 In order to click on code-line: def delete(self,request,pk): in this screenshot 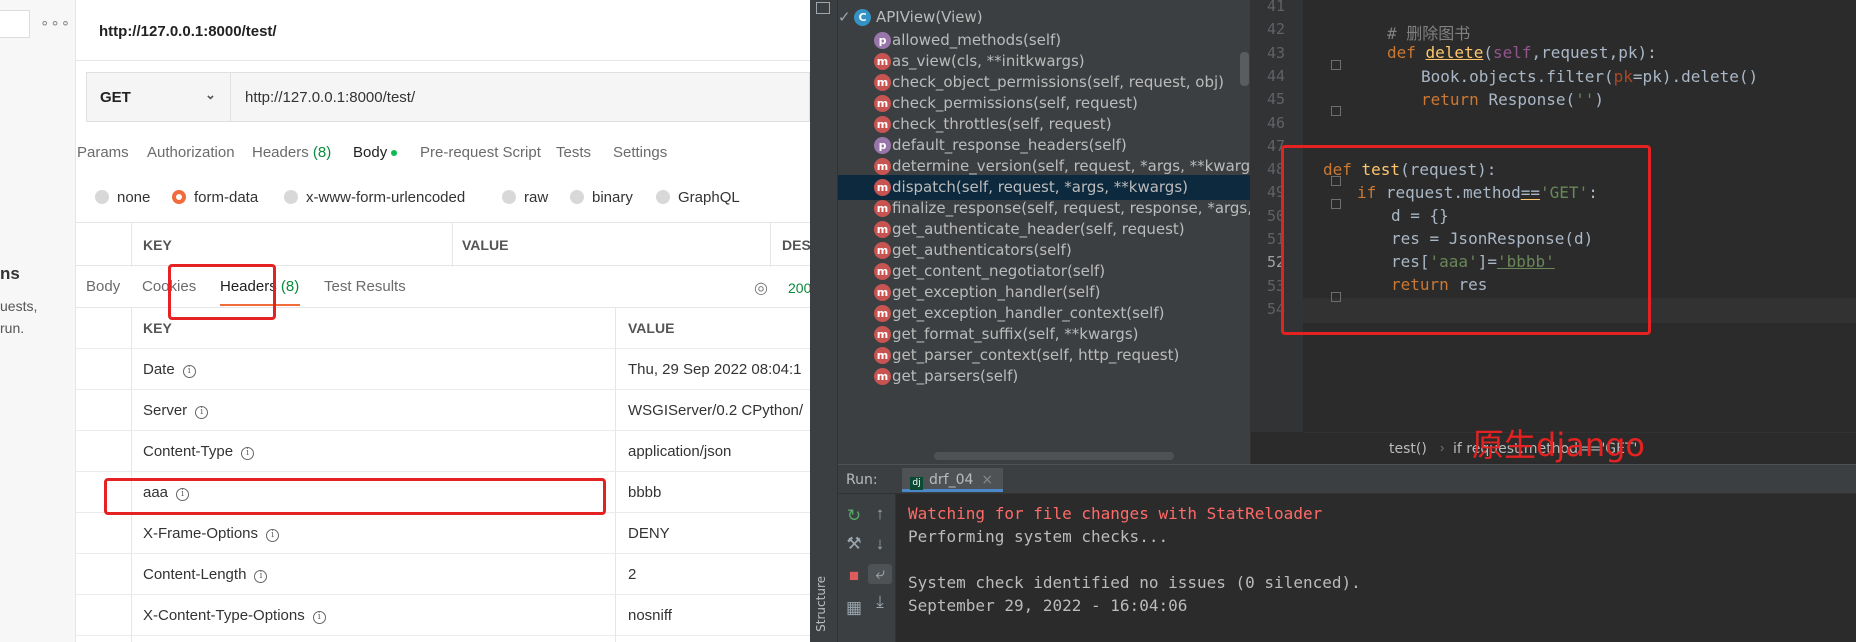, I will do `click(1522, 52)`.